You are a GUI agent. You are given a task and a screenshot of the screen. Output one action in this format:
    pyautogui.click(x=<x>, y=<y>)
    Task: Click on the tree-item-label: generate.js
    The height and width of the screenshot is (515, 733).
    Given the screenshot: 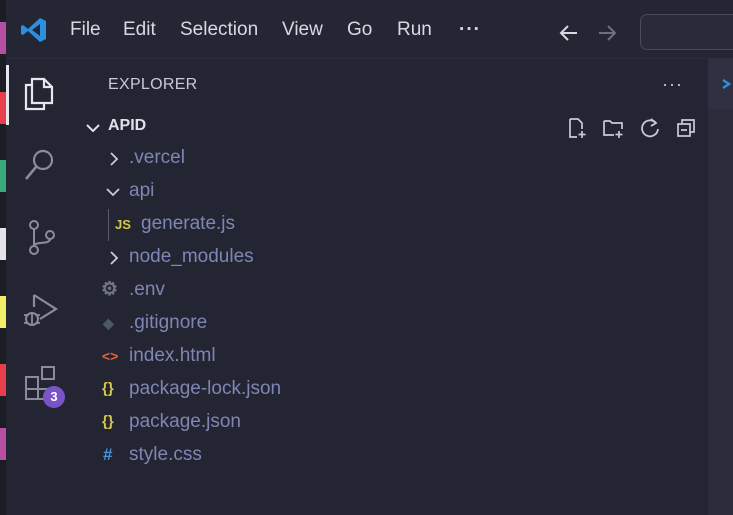 What is the action you would take?
    pyautogui.click(x=188, y=223)
    